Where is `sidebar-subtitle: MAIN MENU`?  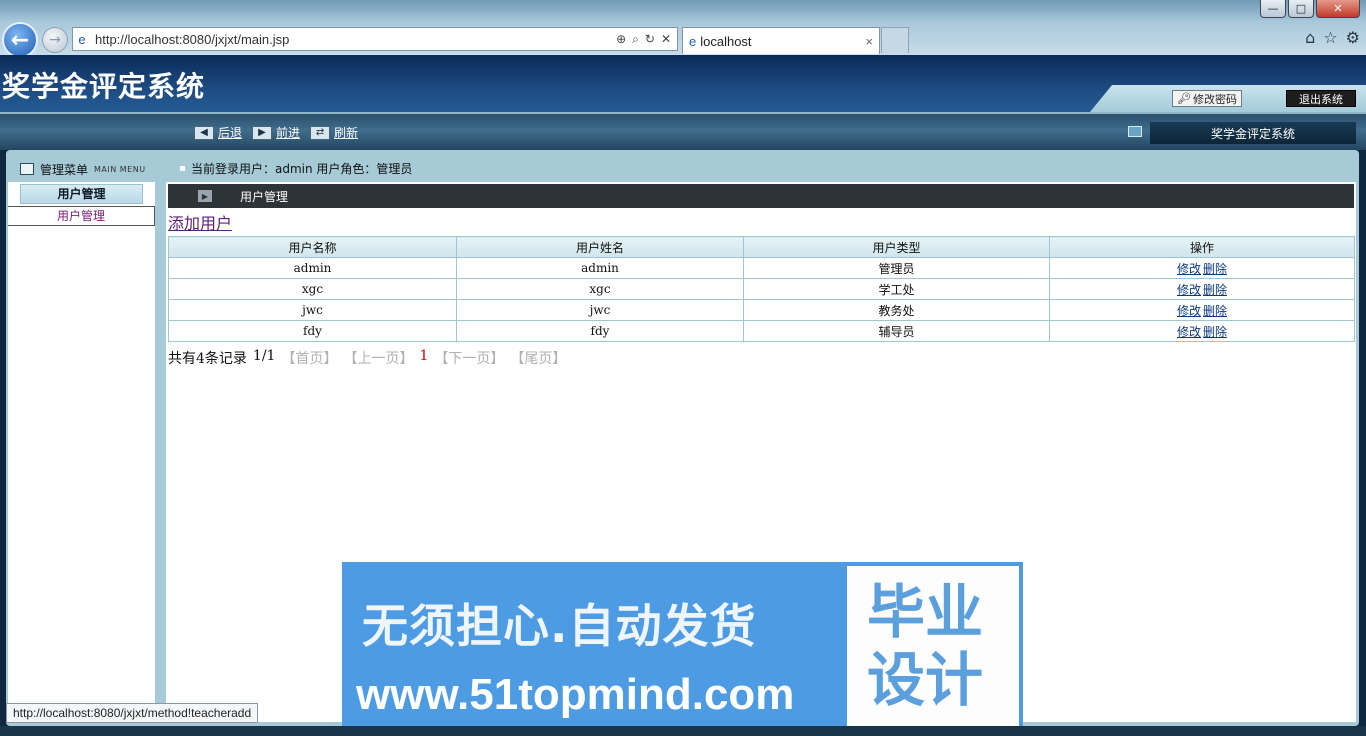 sidebar-subtitle: MAIN MENU is located at coordinates (120, 169).